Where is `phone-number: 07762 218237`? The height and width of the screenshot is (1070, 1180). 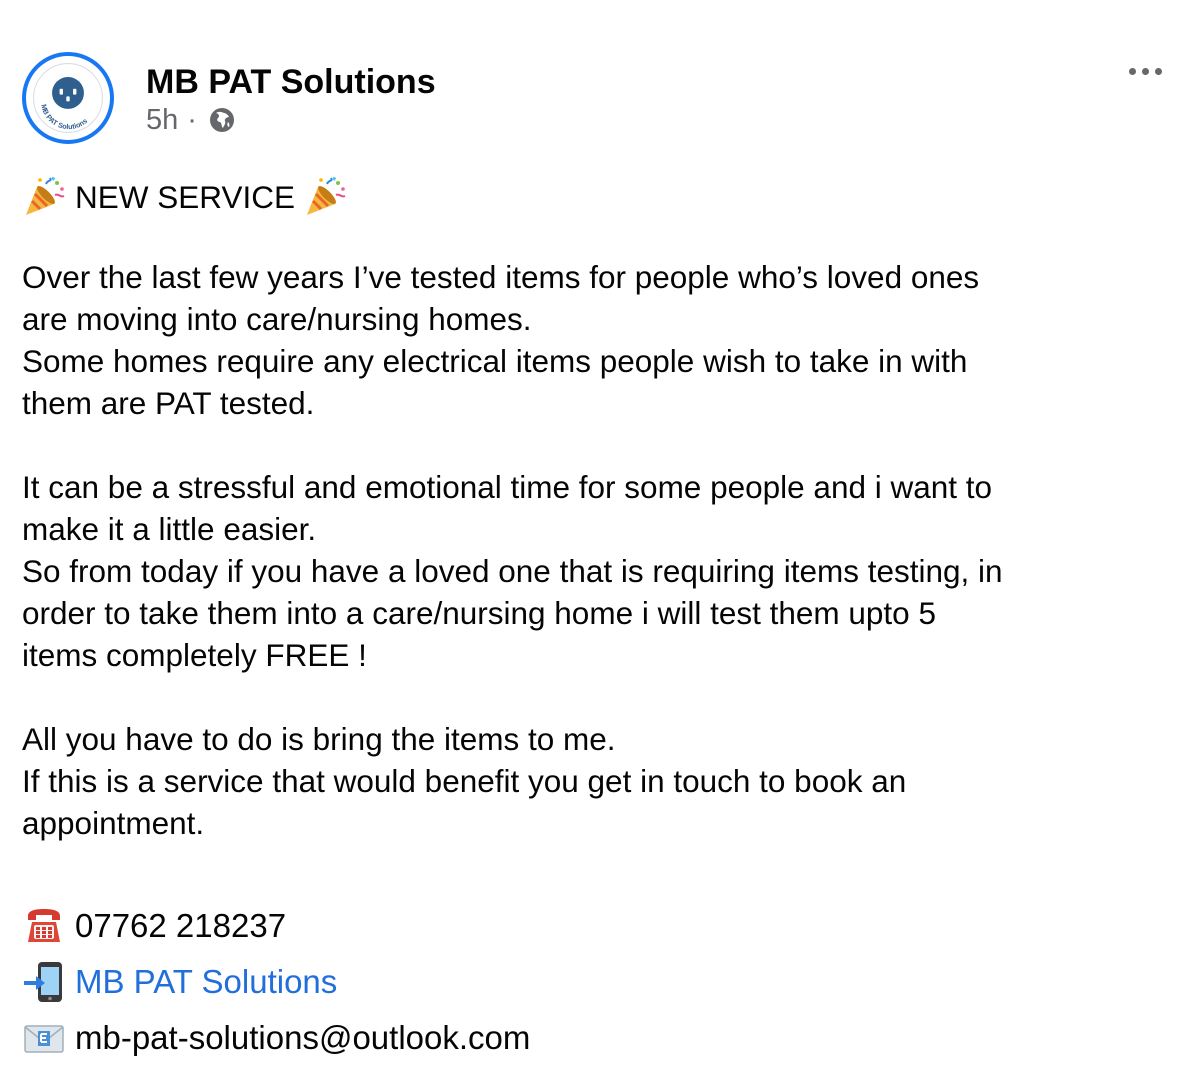
phone-number: 07762 218237 is located at coordinates (180, 926).